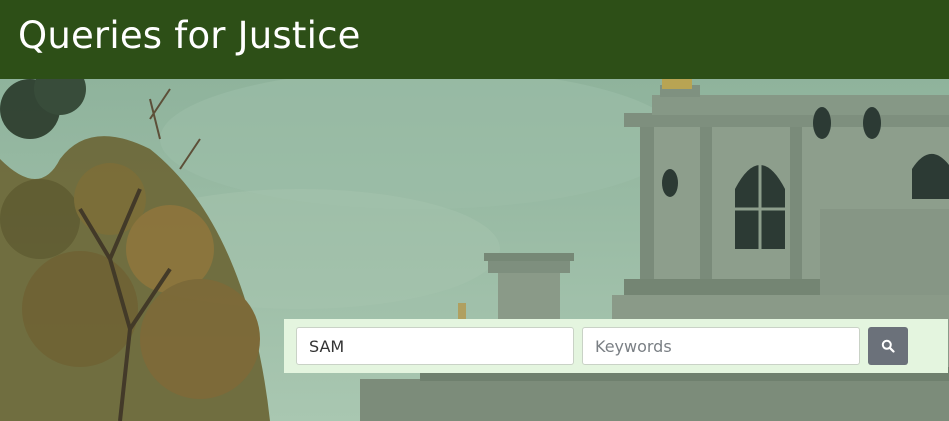 This screenshot has width=949, height=421. I want to click on search-panel, so click(616, 346).